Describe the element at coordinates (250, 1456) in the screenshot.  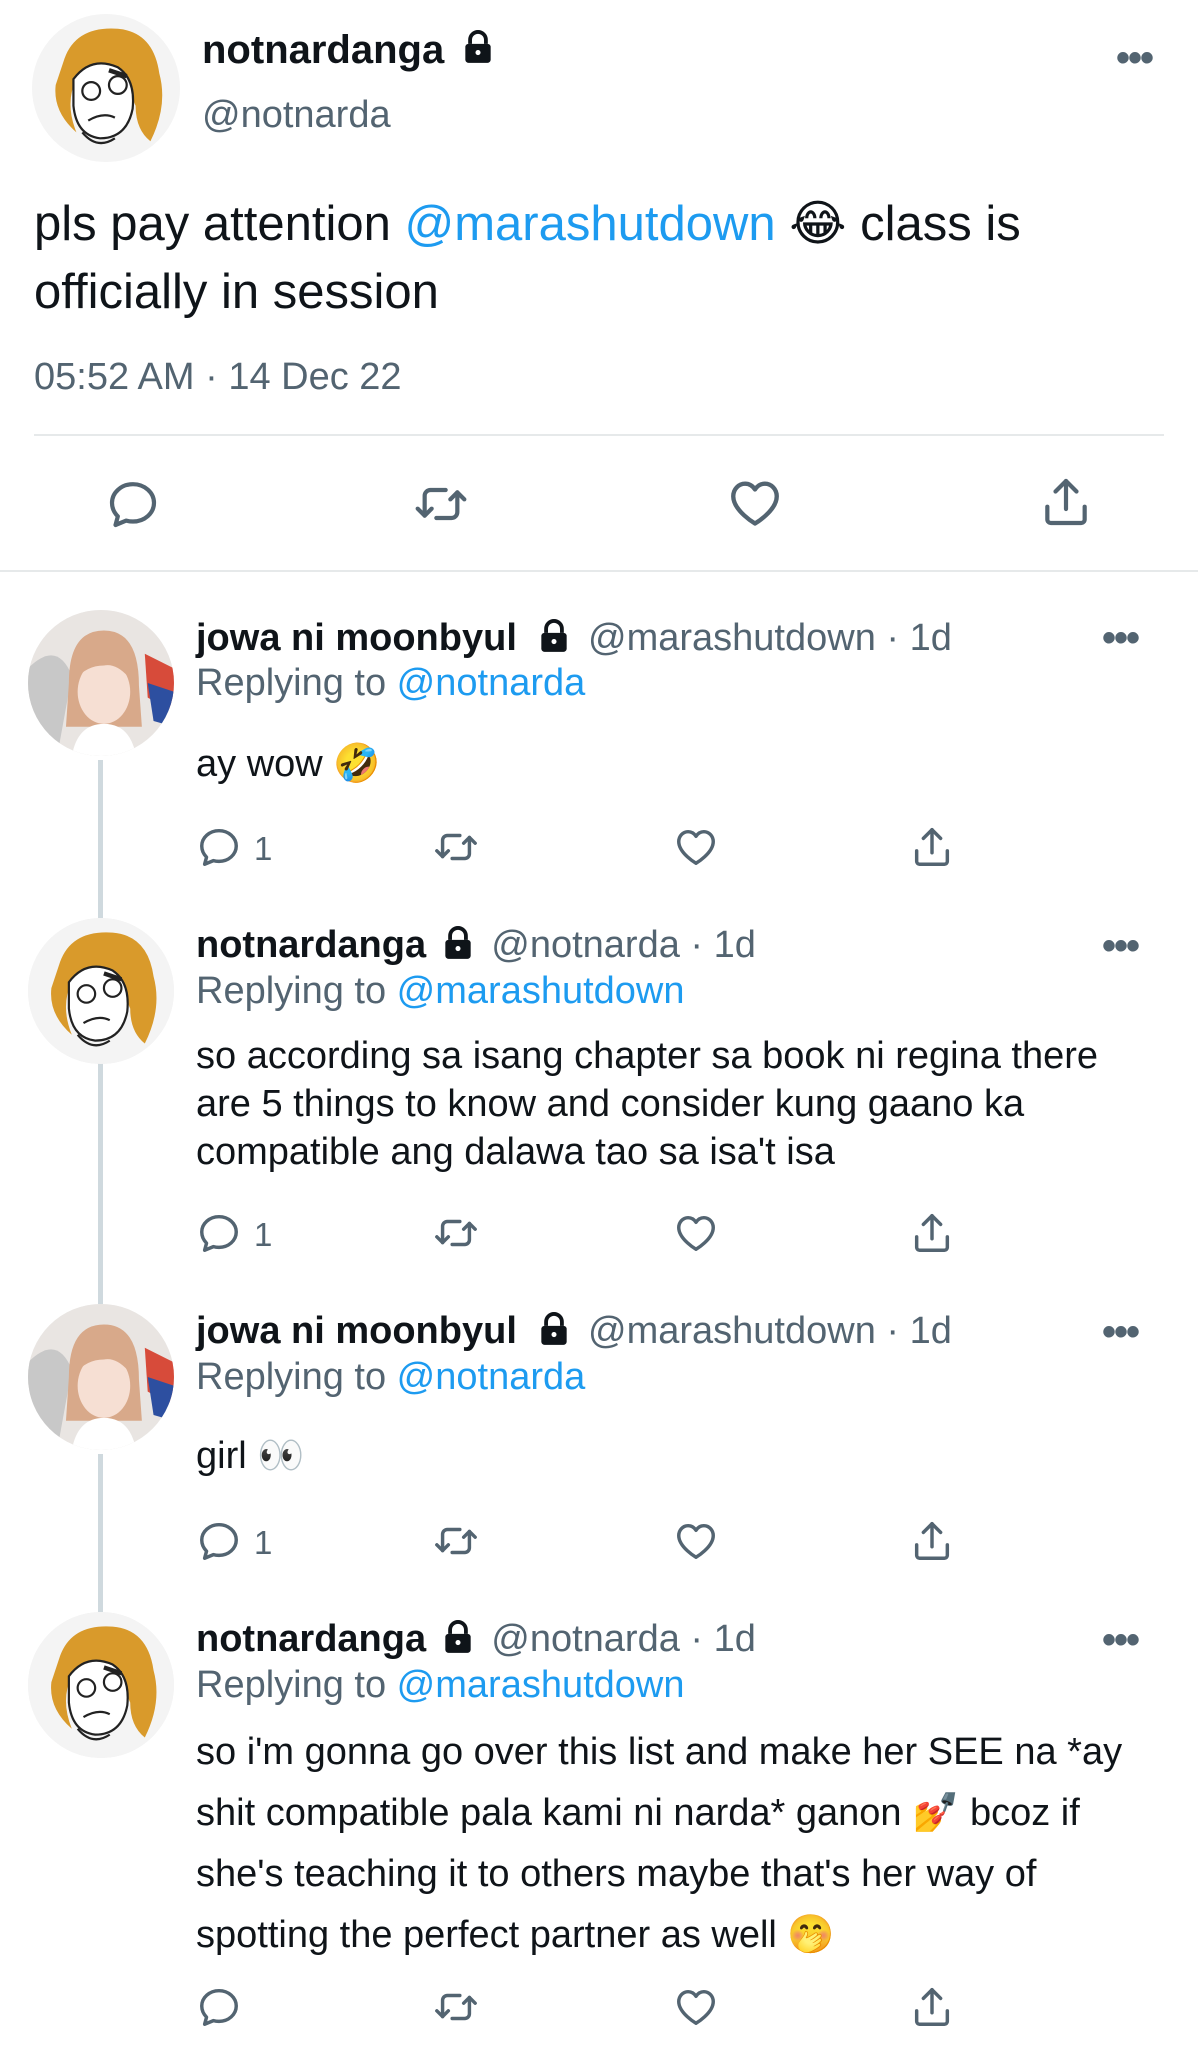
I see `reply-text: girl 👀` at that location.